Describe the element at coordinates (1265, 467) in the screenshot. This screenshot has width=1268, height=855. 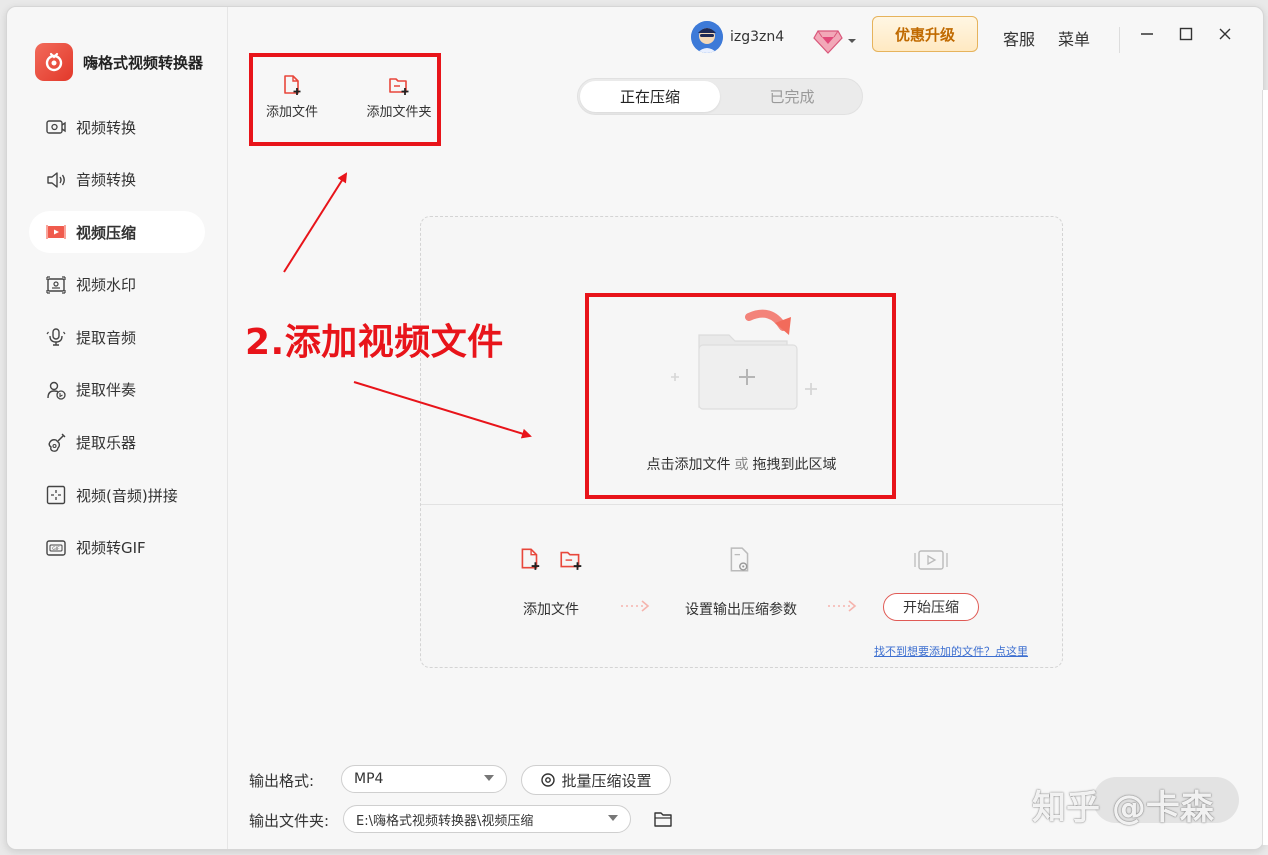
I see `background-window-edge` at that location.